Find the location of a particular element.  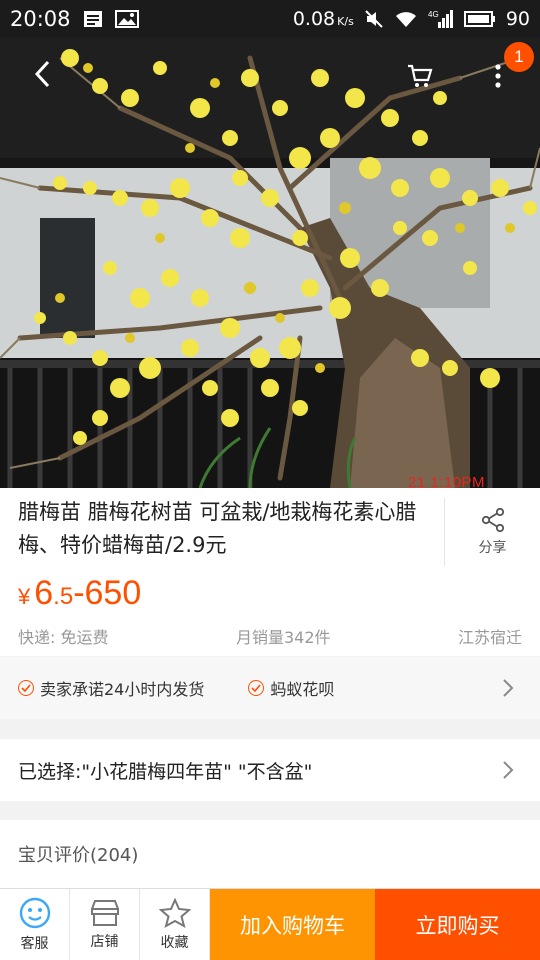

shop-label: 店铺 is located at coordinates (104, 941).